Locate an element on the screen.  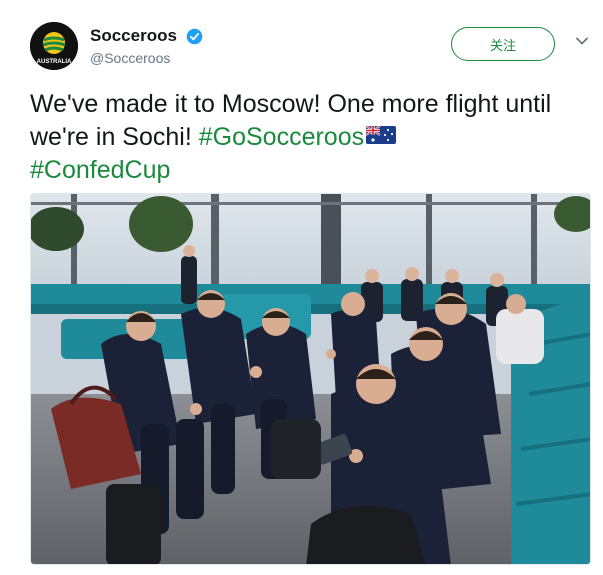
avatar: AUSTRALIA is located at coordinates (54, 46).